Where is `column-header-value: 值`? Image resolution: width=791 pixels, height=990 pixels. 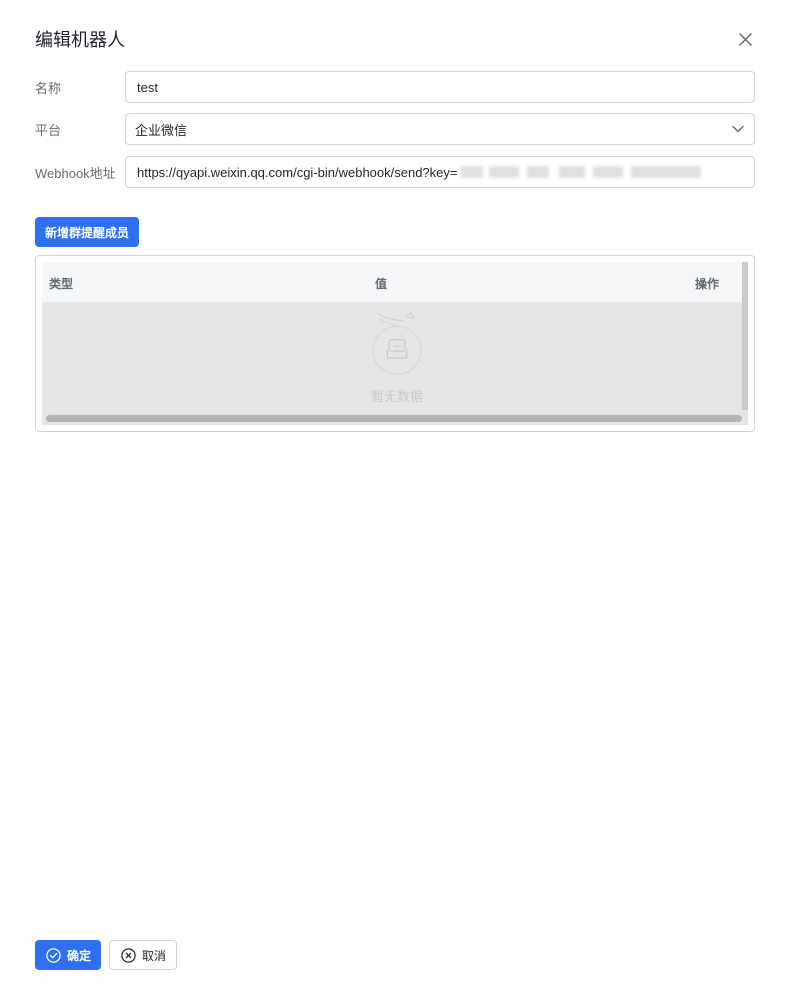 column-header-value: 值 is located at coordinates (381, 284).